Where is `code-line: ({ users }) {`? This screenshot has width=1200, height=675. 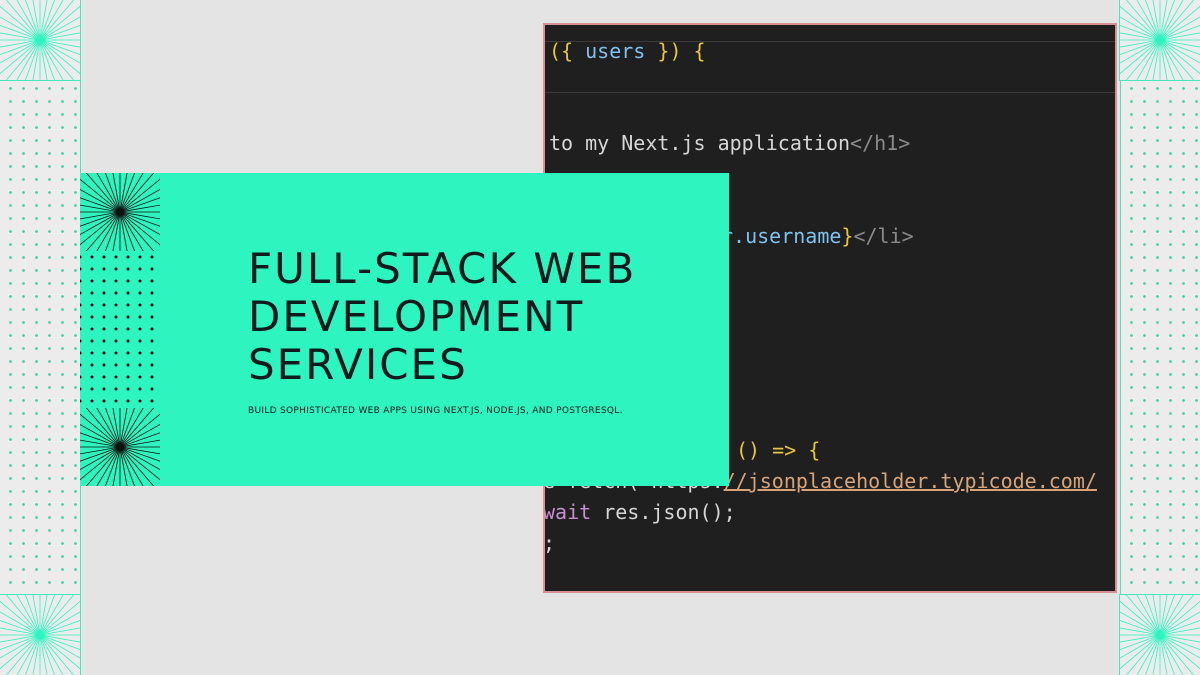
code-line: ({ users }) { is located at coordinates (627, 51).